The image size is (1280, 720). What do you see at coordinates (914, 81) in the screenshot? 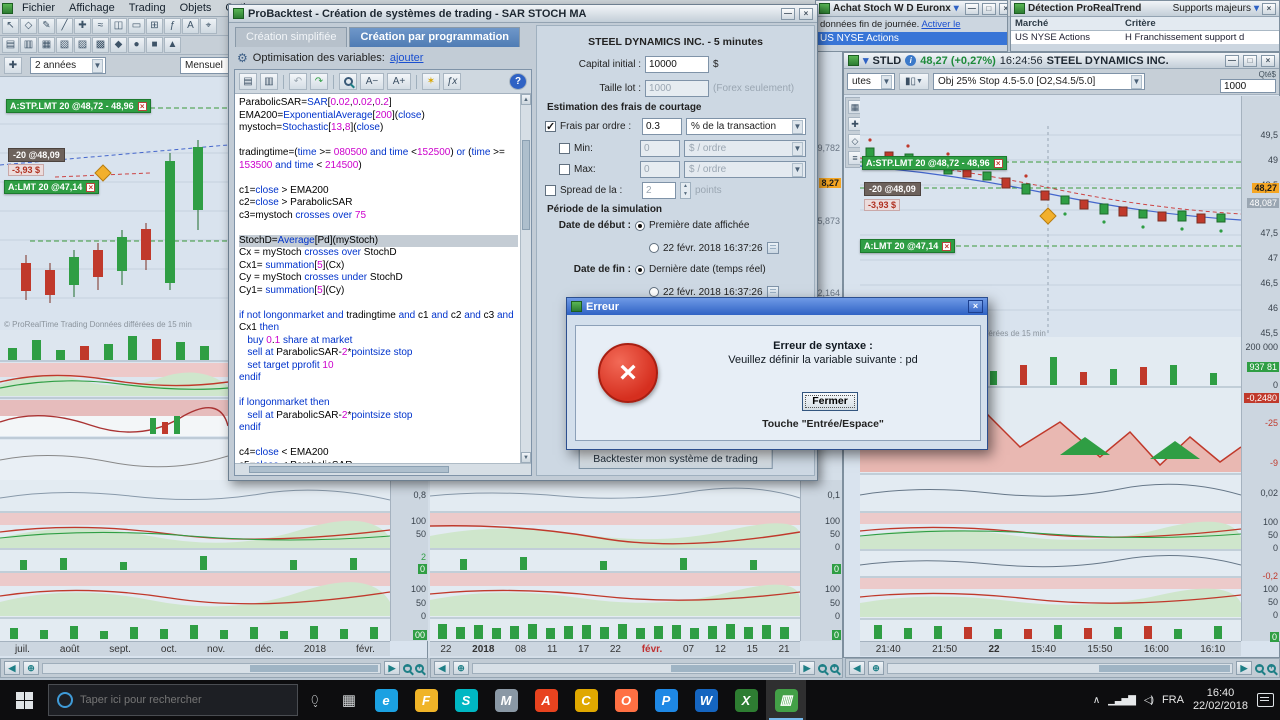
I see `chart-style-button: ▮▯ ▼` at bounding box center [914, 81].